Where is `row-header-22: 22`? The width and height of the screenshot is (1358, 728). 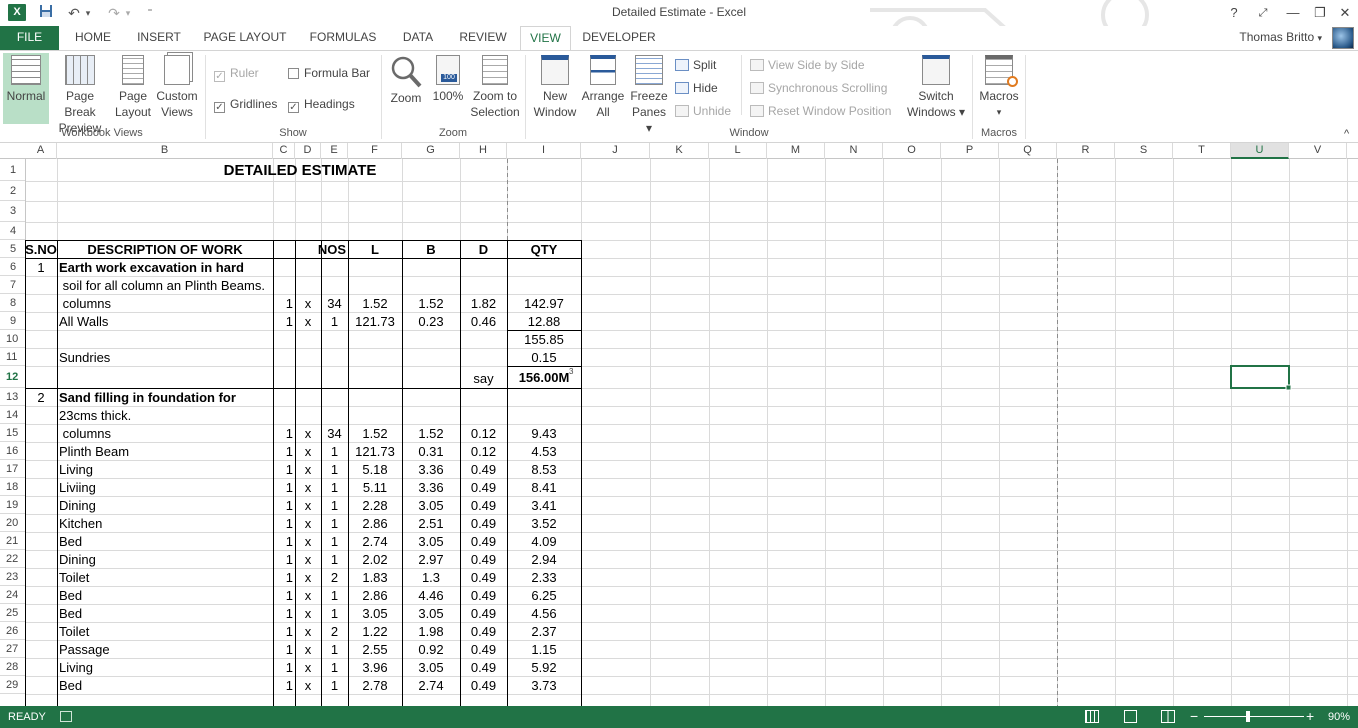
row-header-22: 22 is located at coordinates (12, 559).